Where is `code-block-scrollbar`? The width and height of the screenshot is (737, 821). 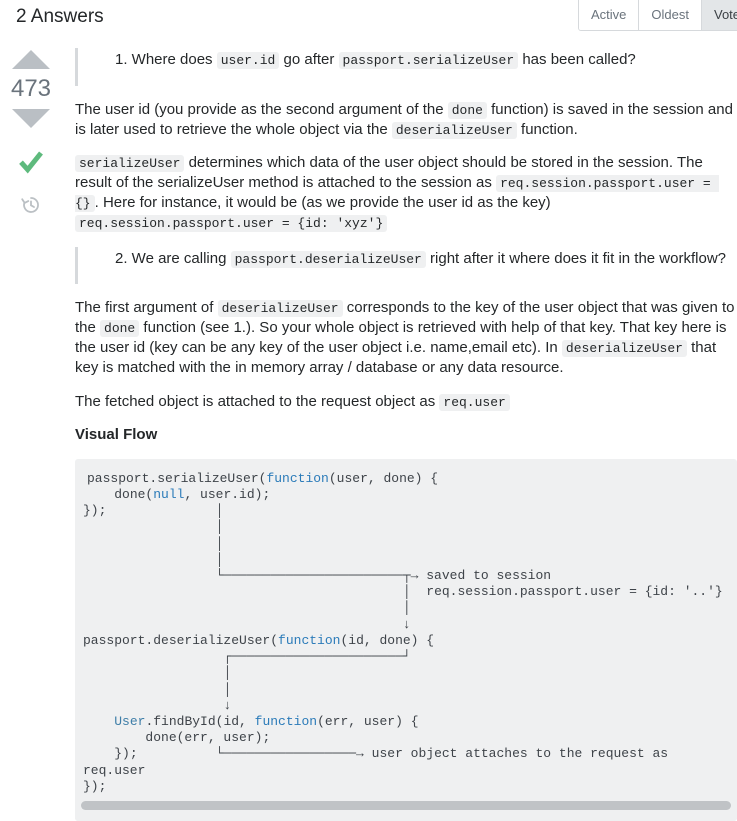
code-block-scrollbar is located at coordinates (406, 810).